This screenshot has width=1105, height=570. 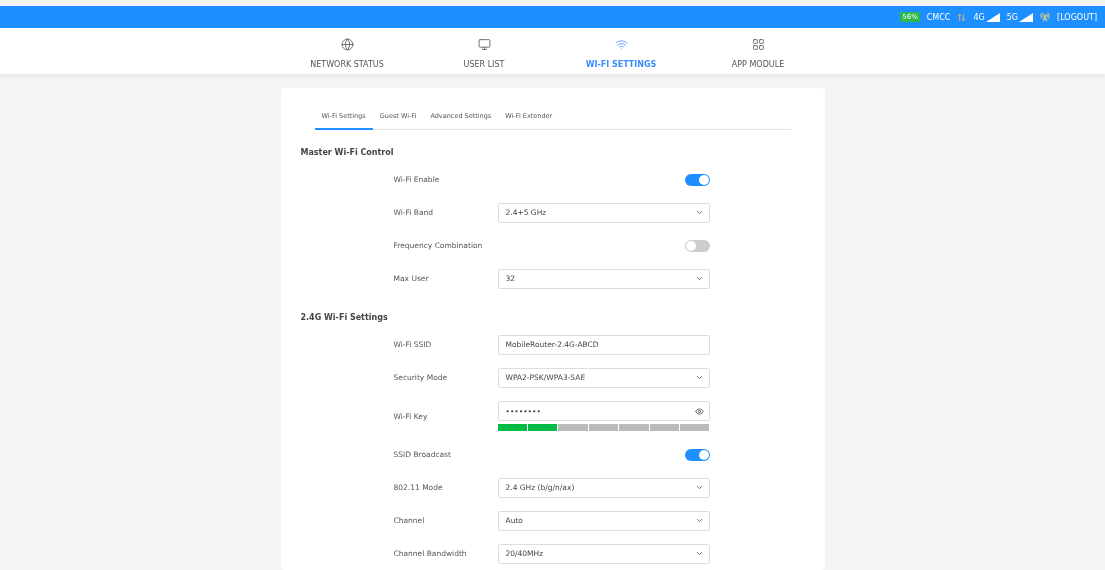 I want to click on grid-icon, so click(x=758, y=45).